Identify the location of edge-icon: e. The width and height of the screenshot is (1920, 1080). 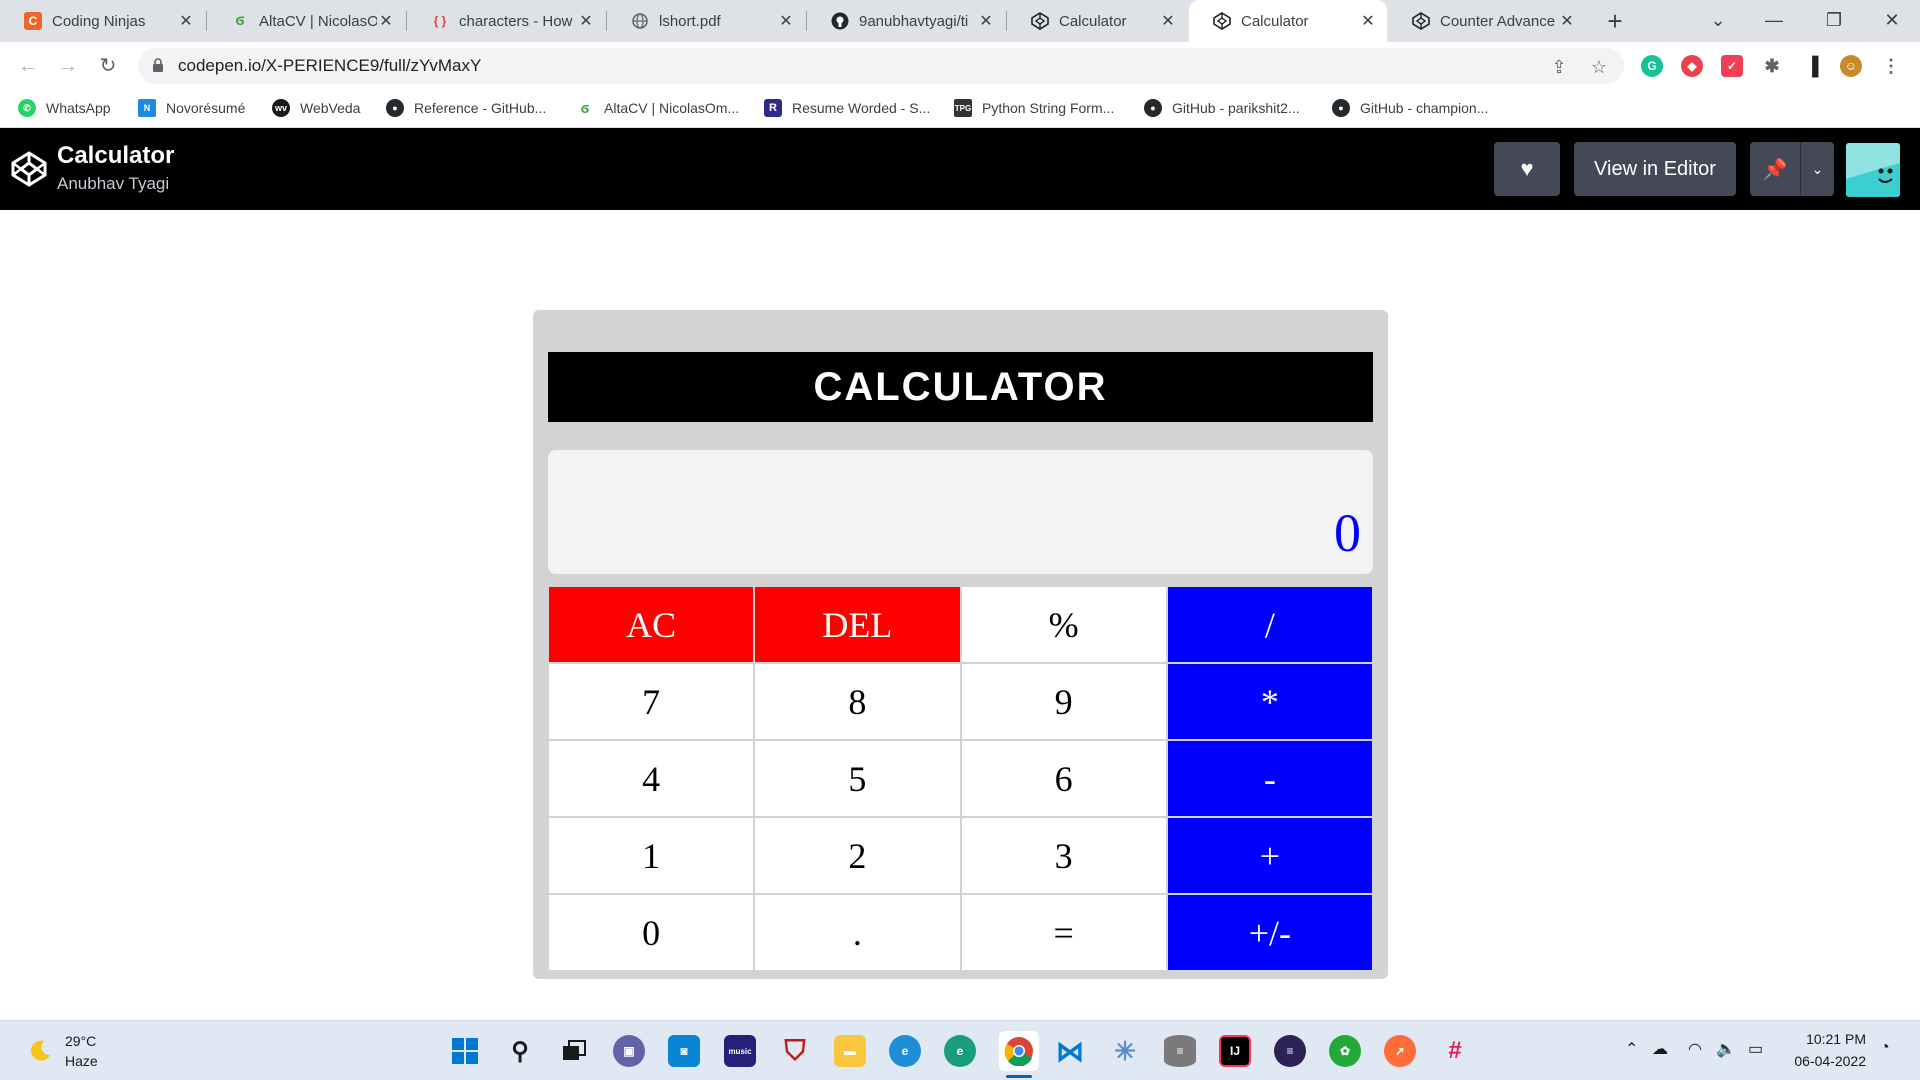
(905, 1051).